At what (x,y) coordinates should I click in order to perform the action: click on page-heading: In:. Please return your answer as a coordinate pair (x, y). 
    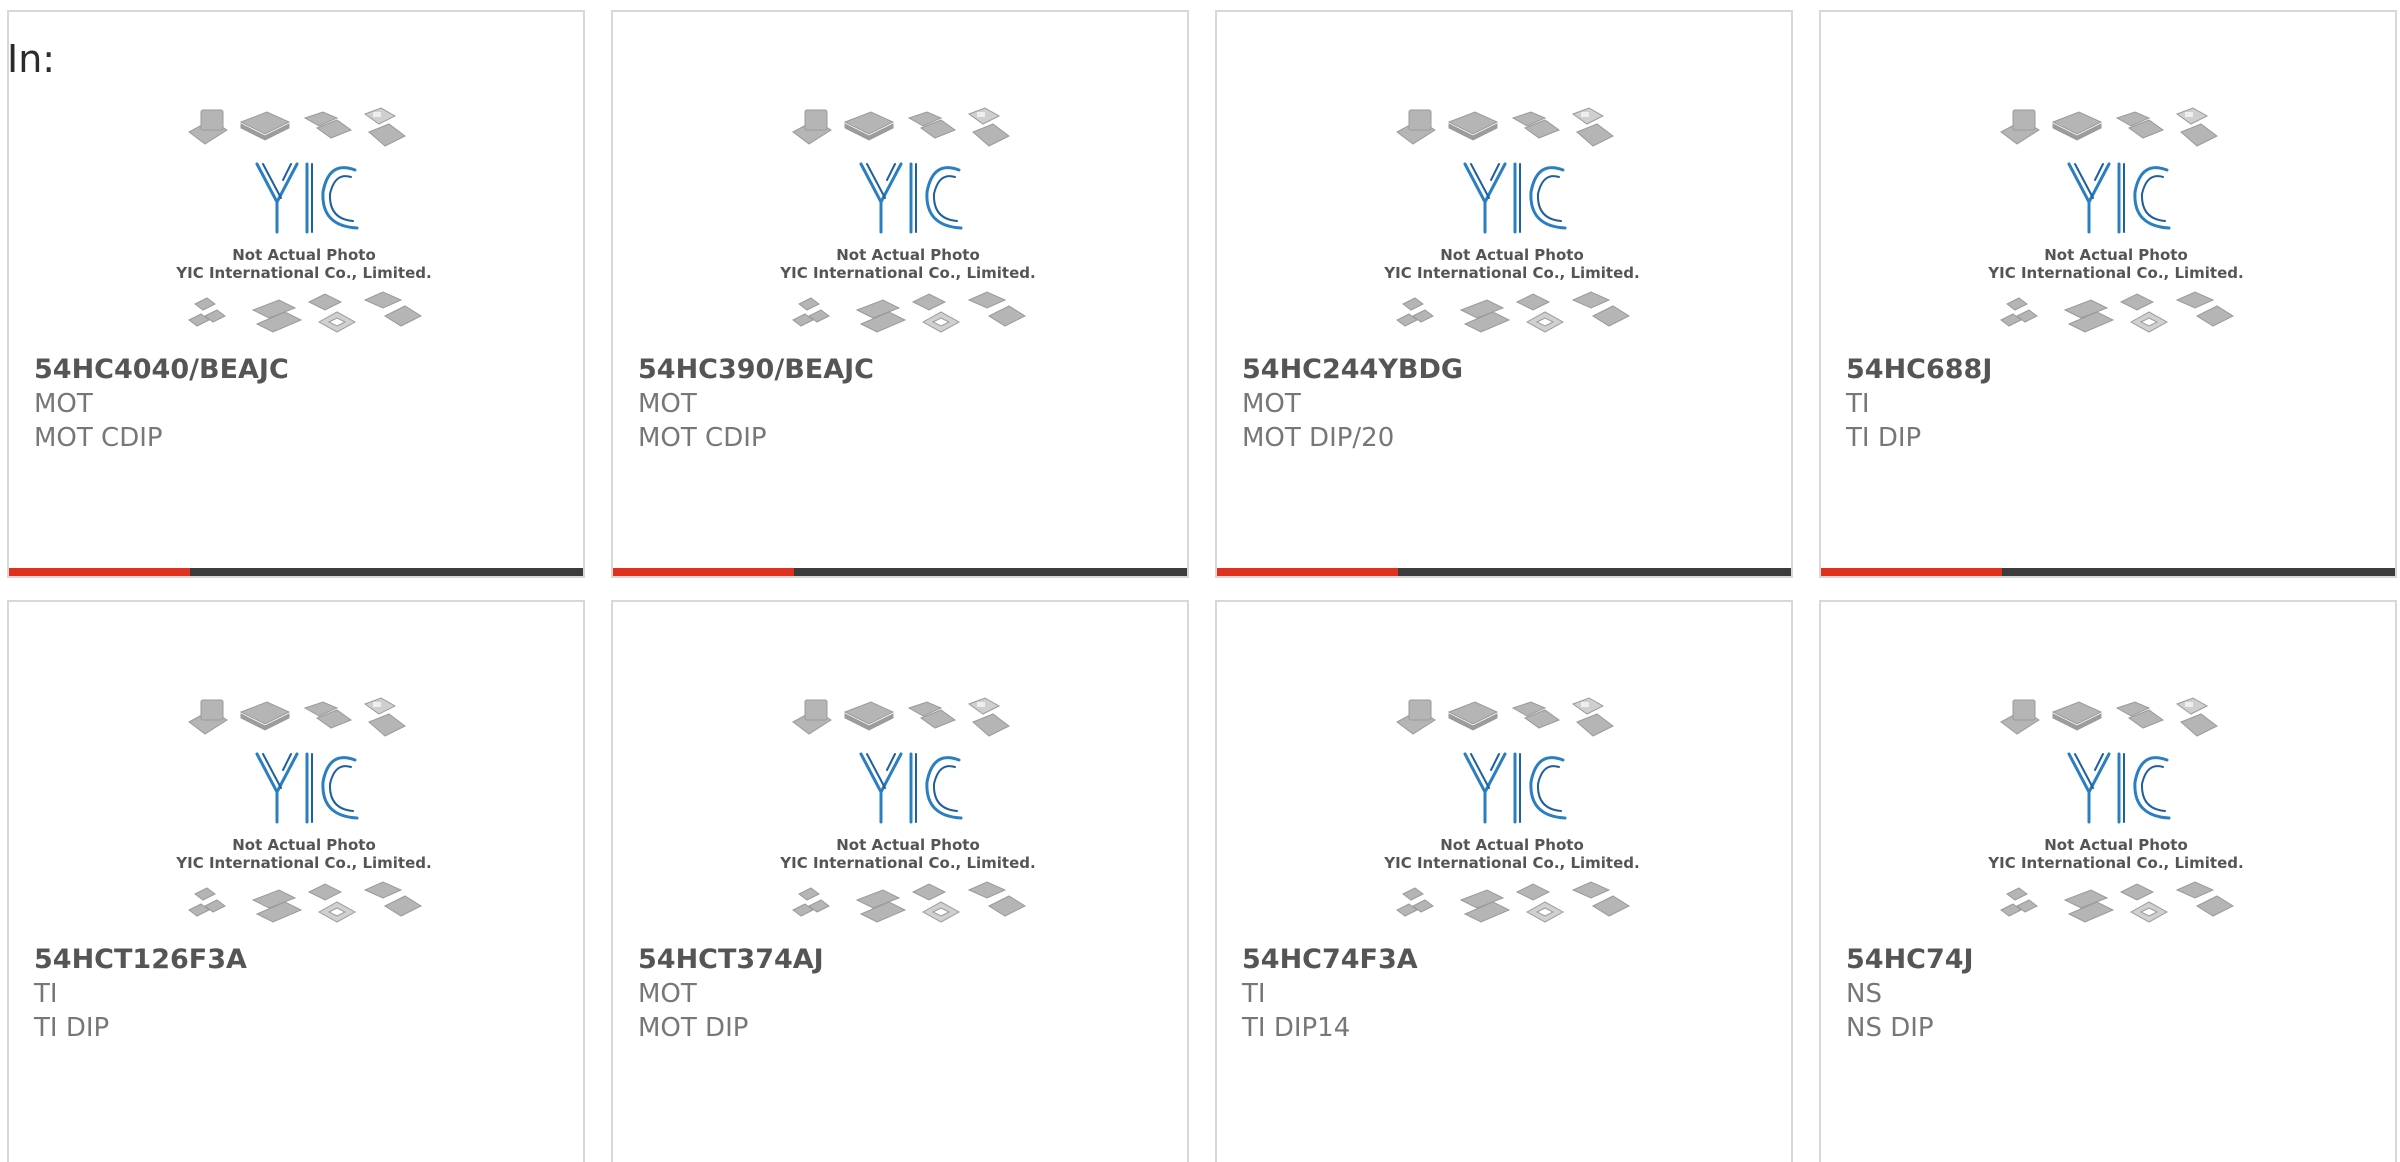
    Looking at the image, I should click on (31, 59).